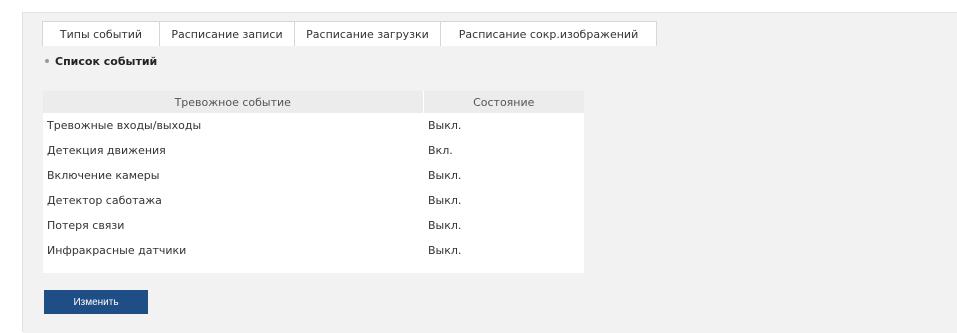 This screenshot has width=957, height=333. What do you see at coordinates (104, 200) in the screenshot?
I see `event-name: Детектор саботажа` at bounding box center [104, 200].